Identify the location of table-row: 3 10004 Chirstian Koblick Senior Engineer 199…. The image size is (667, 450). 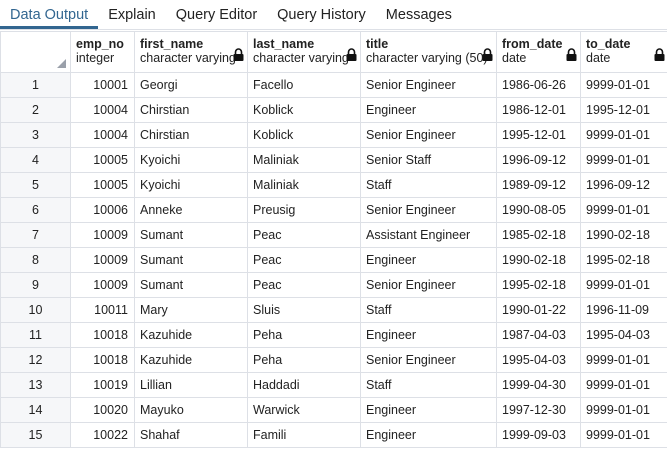
(333, 135).